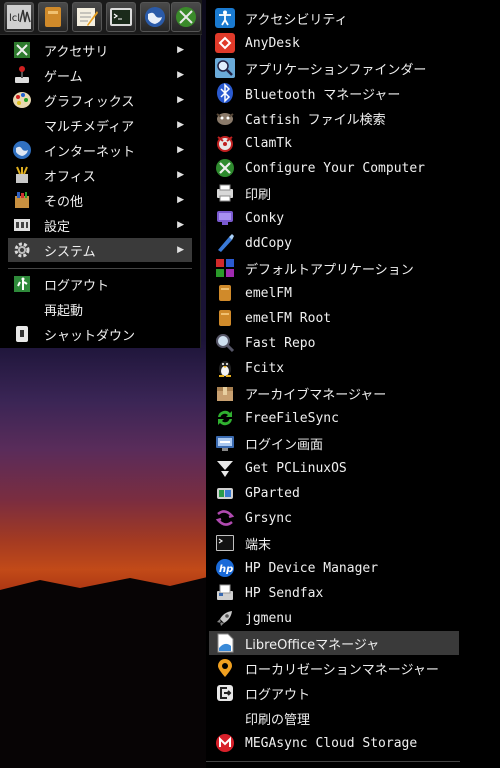 This screenshot has height=768, width=500. What do you see at coordinates (225, 443) in the screenshot?
I see `login-screen-icon` at bounding box center [225, 443].